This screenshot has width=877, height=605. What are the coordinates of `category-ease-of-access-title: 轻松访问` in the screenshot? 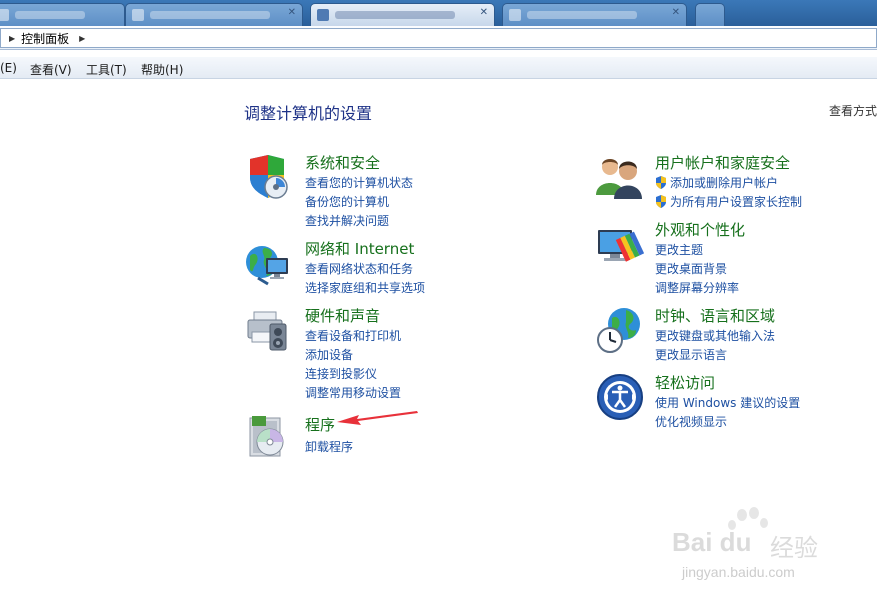 It's located at (685, 382).